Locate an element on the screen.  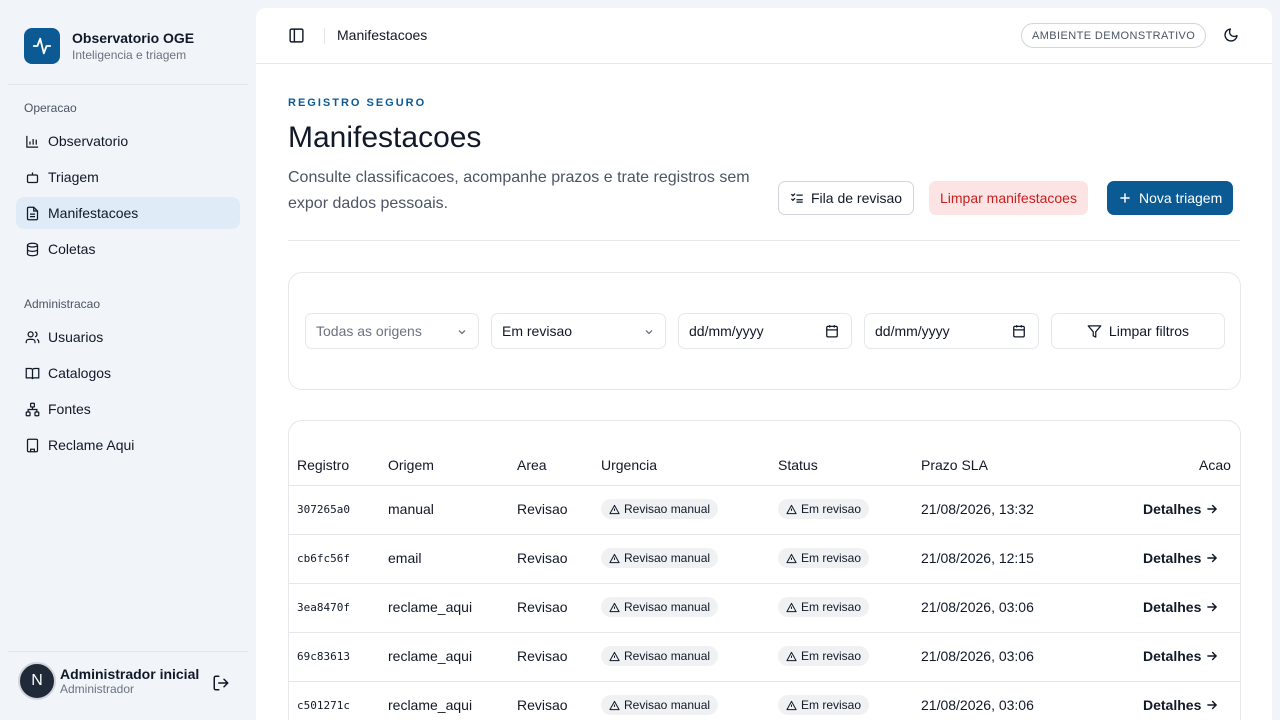
column-header: Urgencia is located at coordinates (629, 465).